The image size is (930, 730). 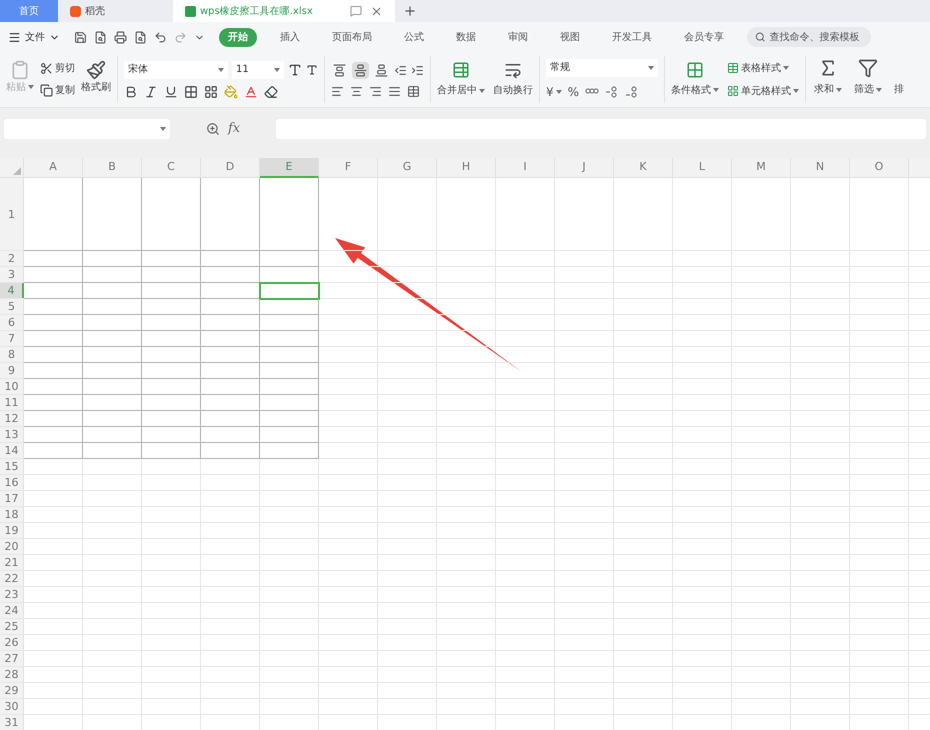 I want to click on zoom-icon, so click(x=213, y=129).